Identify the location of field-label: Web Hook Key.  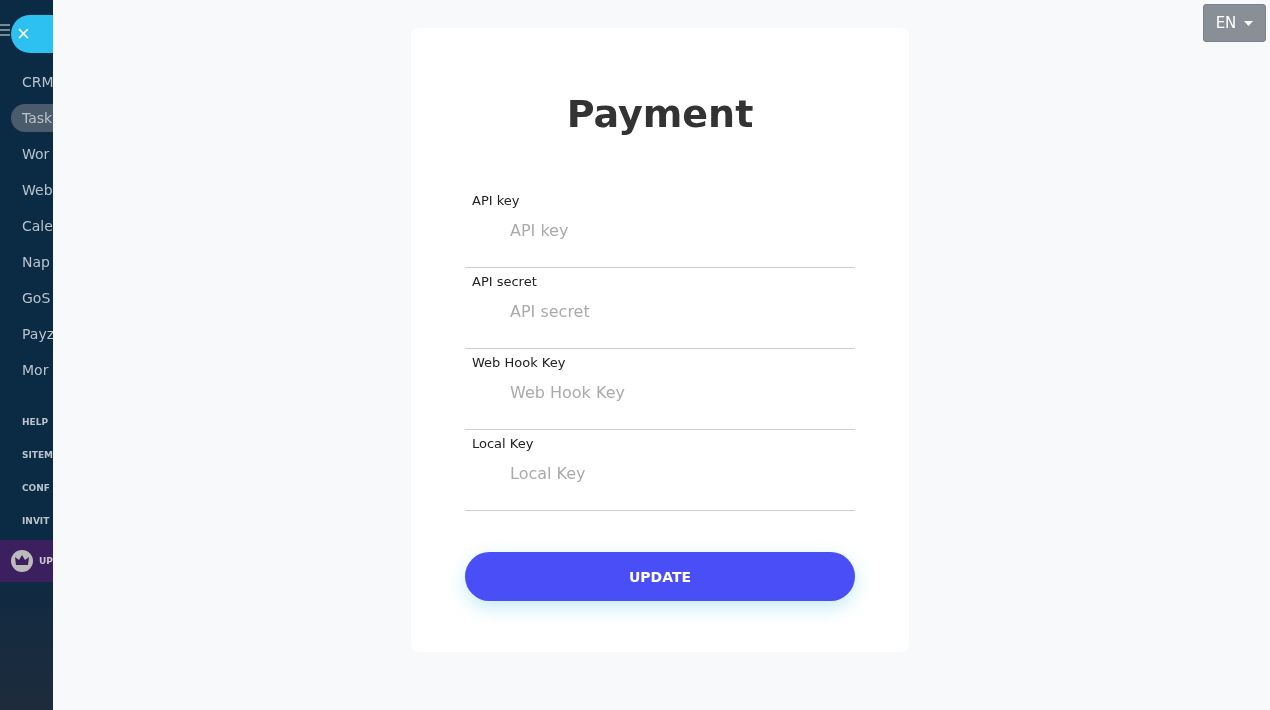
(519, 362).